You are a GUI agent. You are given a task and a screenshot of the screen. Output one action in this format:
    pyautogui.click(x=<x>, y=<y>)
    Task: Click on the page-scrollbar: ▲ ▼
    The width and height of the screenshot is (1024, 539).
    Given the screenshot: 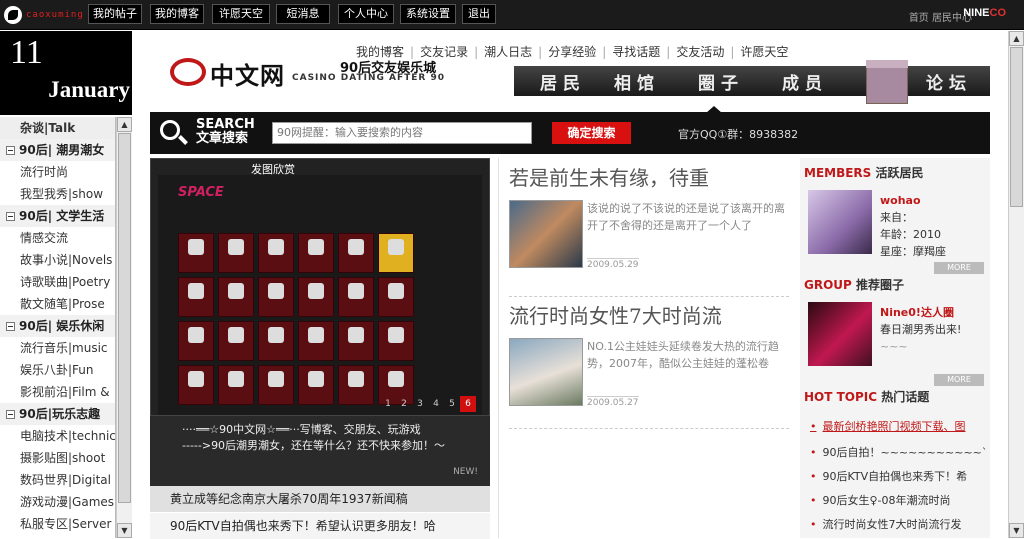 What is the action you would take?
    pyautogui.click(x=1016, y=284)
    